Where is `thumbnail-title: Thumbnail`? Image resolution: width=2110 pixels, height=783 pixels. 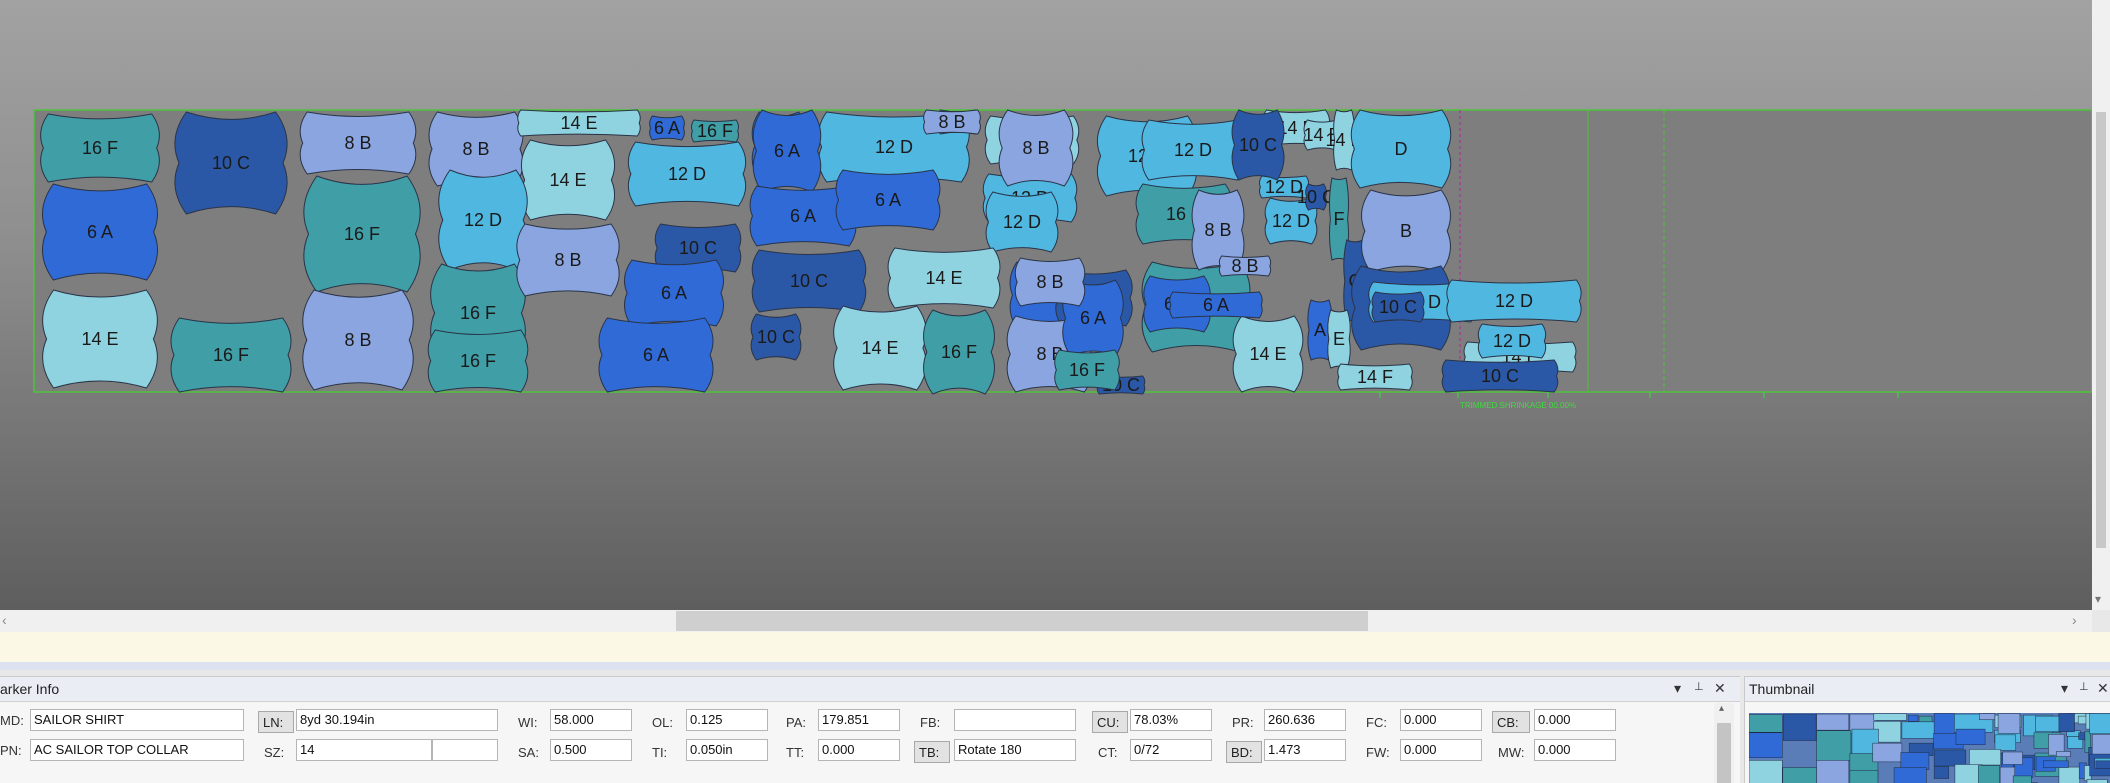
thumbnail-title: Thumbnail is located at coordinates (1781, 689).